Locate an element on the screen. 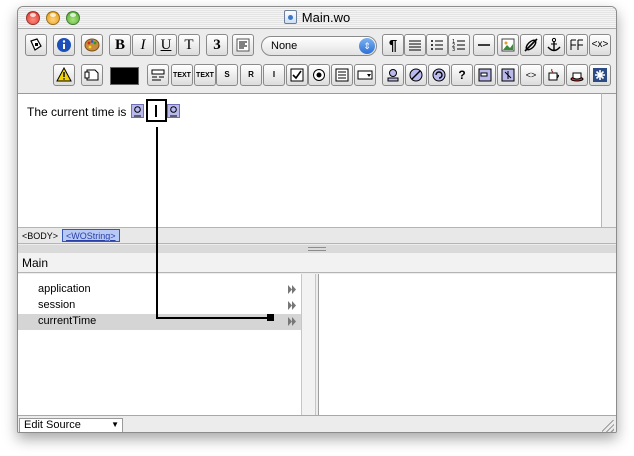 Image resolution: width=634 pixels, height=456 pixels. conditional-icon: ? is located at coordinates (462, 75).